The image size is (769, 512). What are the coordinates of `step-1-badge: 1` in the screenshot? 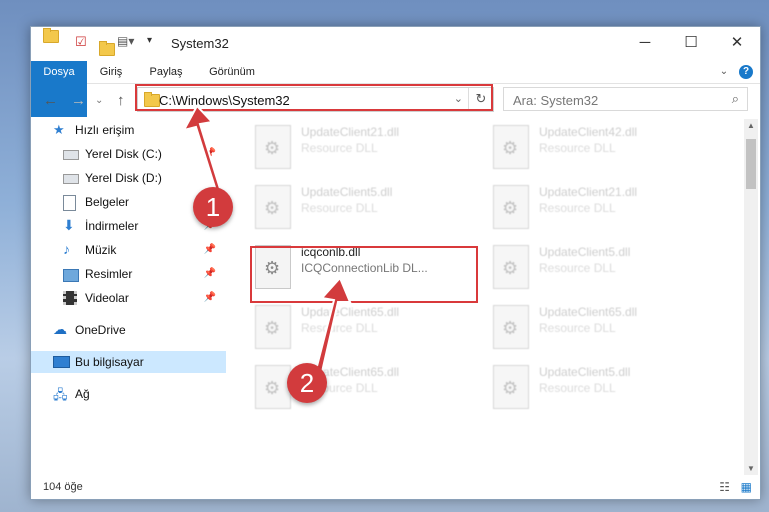 It's located at (213, 207).